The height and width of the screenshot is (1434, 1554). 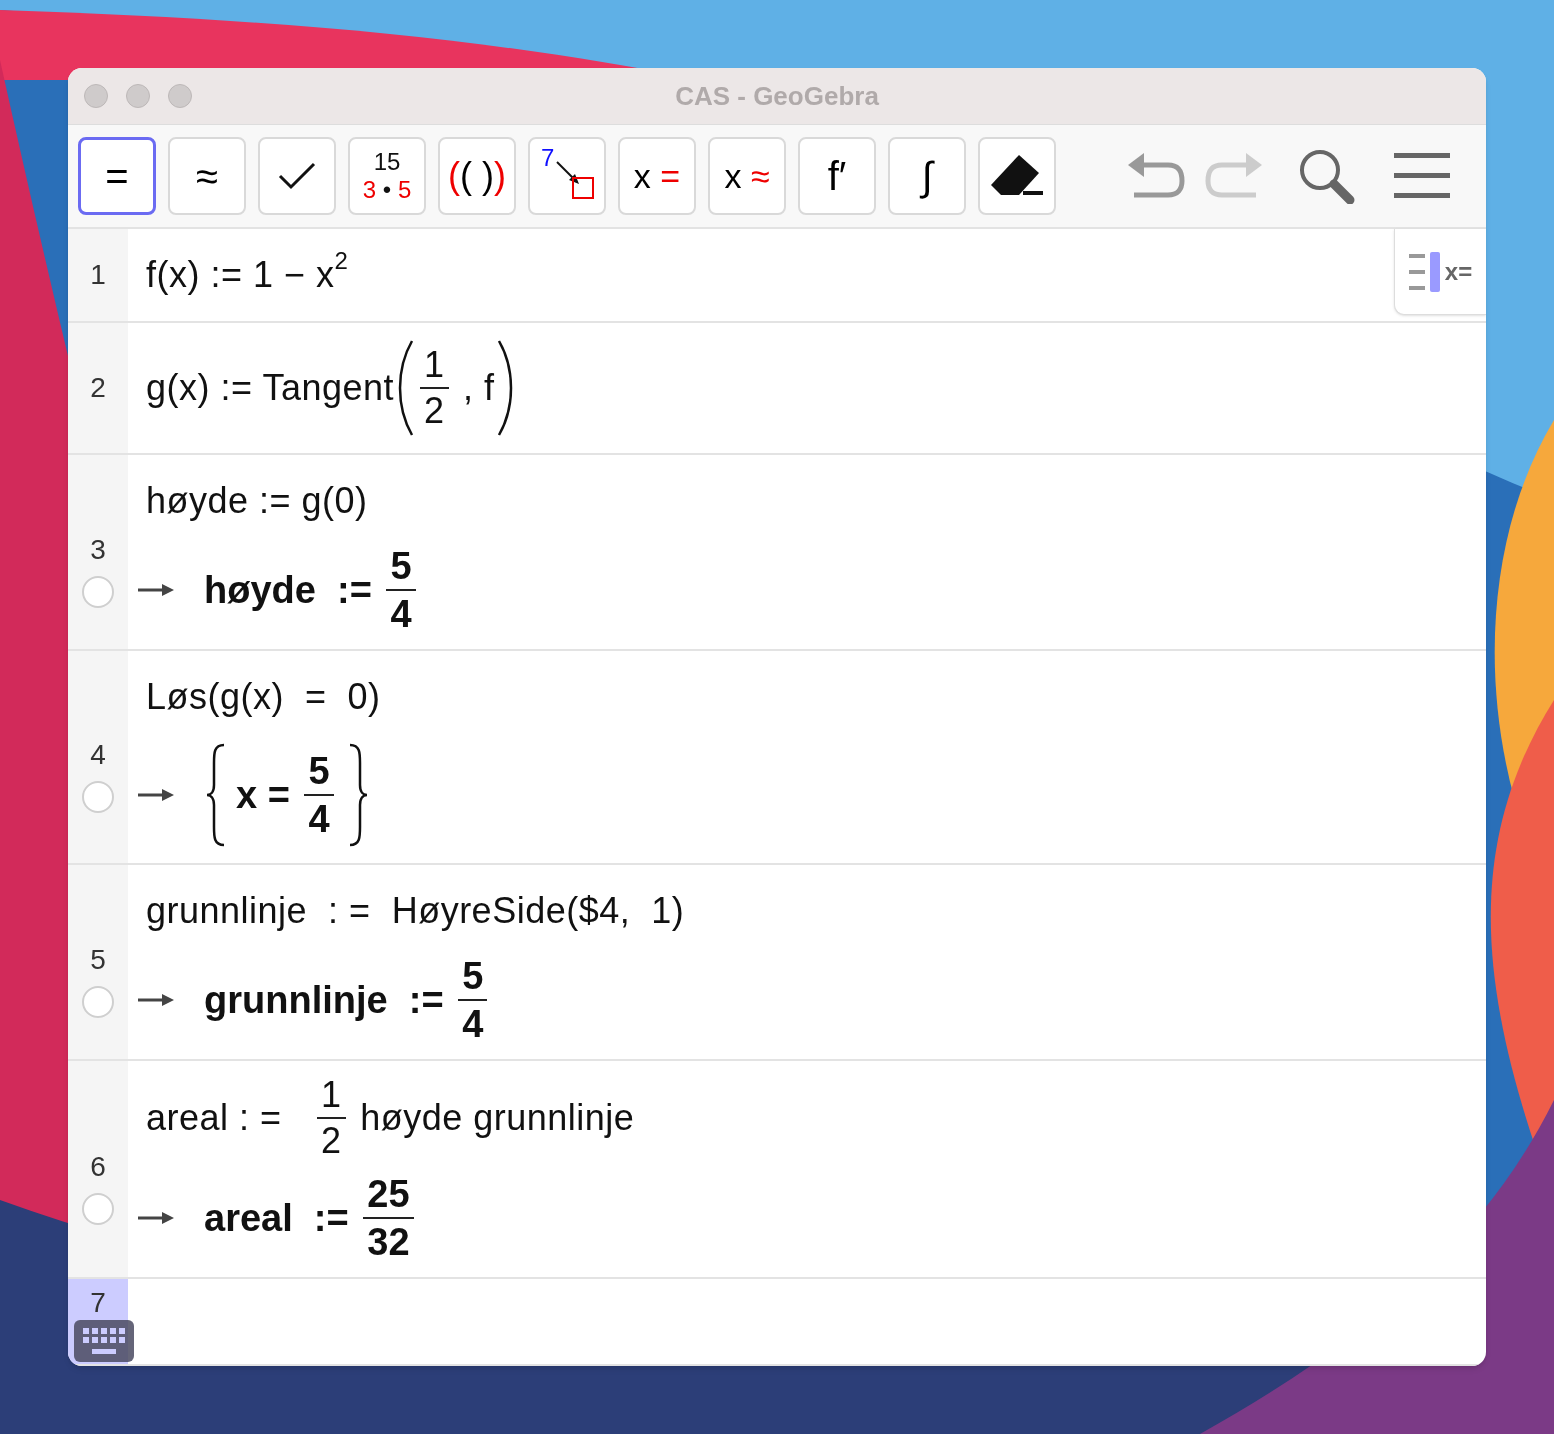 I want to click on math-text: Løs(g(x) = 0), so click(x=263, y=697).